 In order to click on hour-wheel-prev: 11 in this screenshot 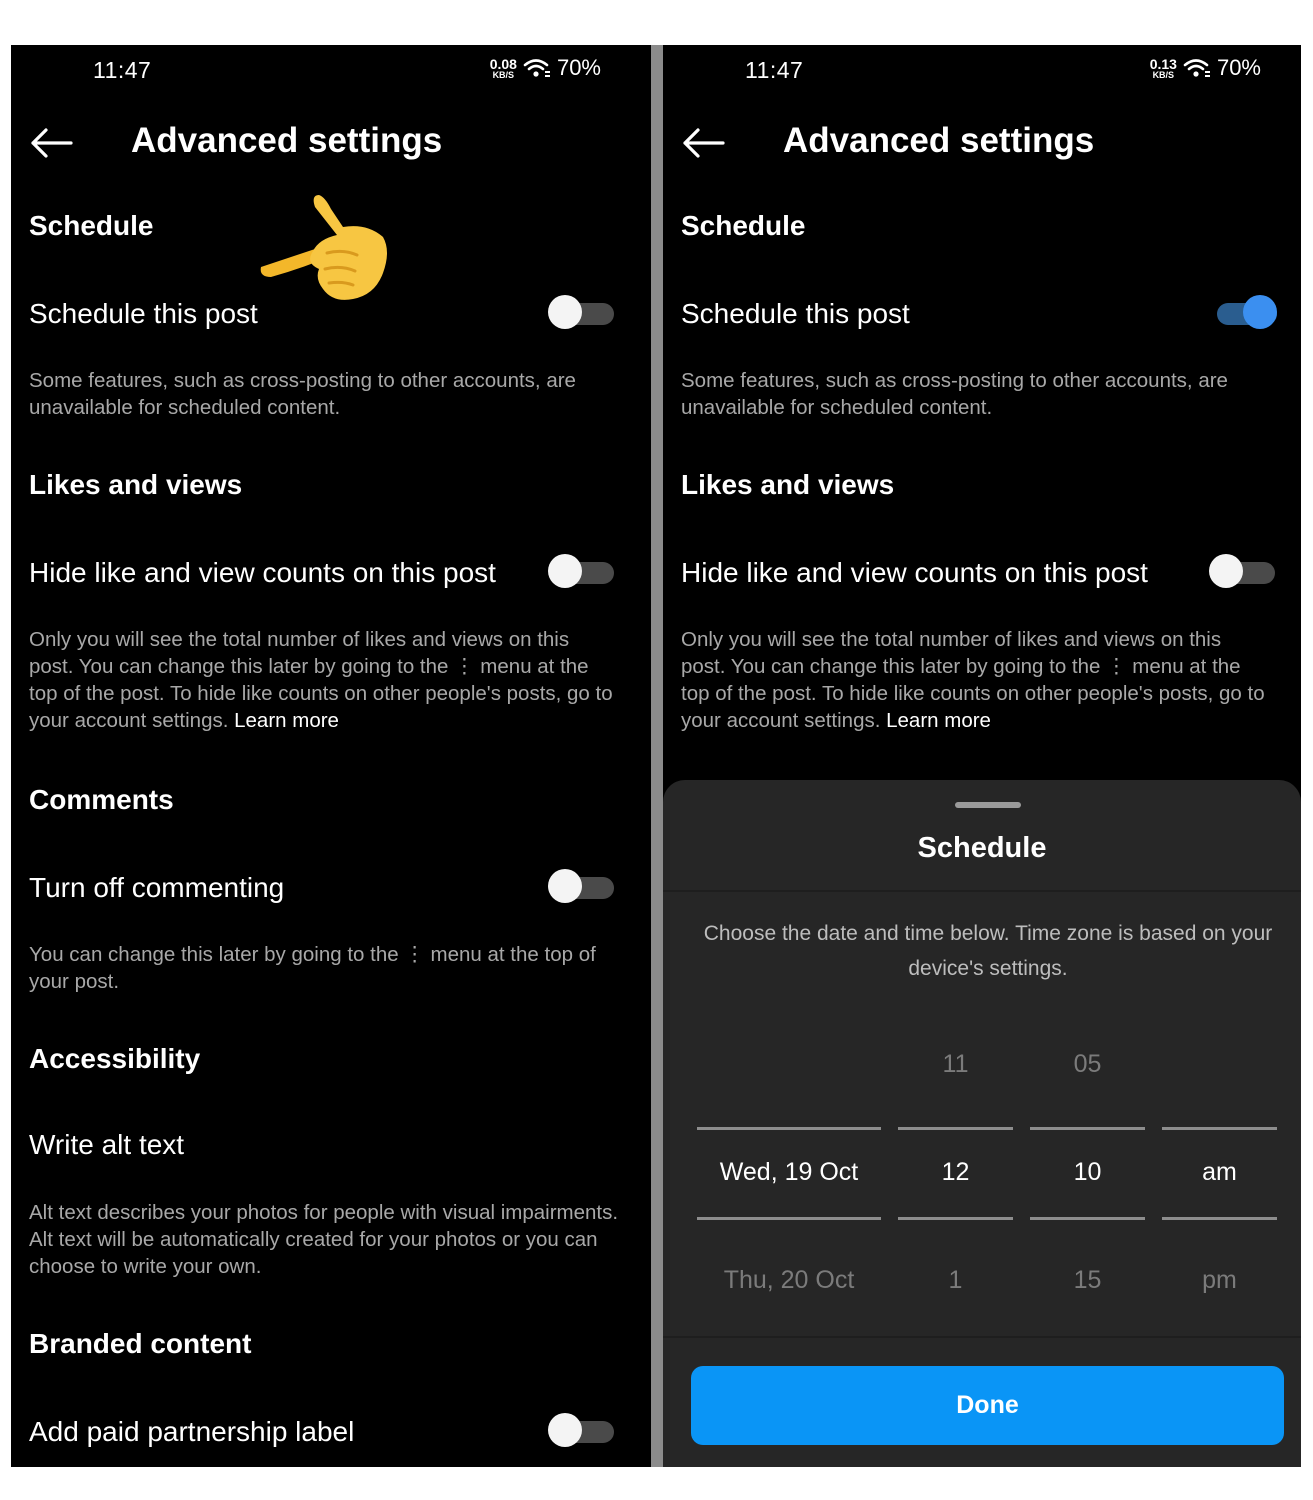, I will do `click(955, 1064)`.